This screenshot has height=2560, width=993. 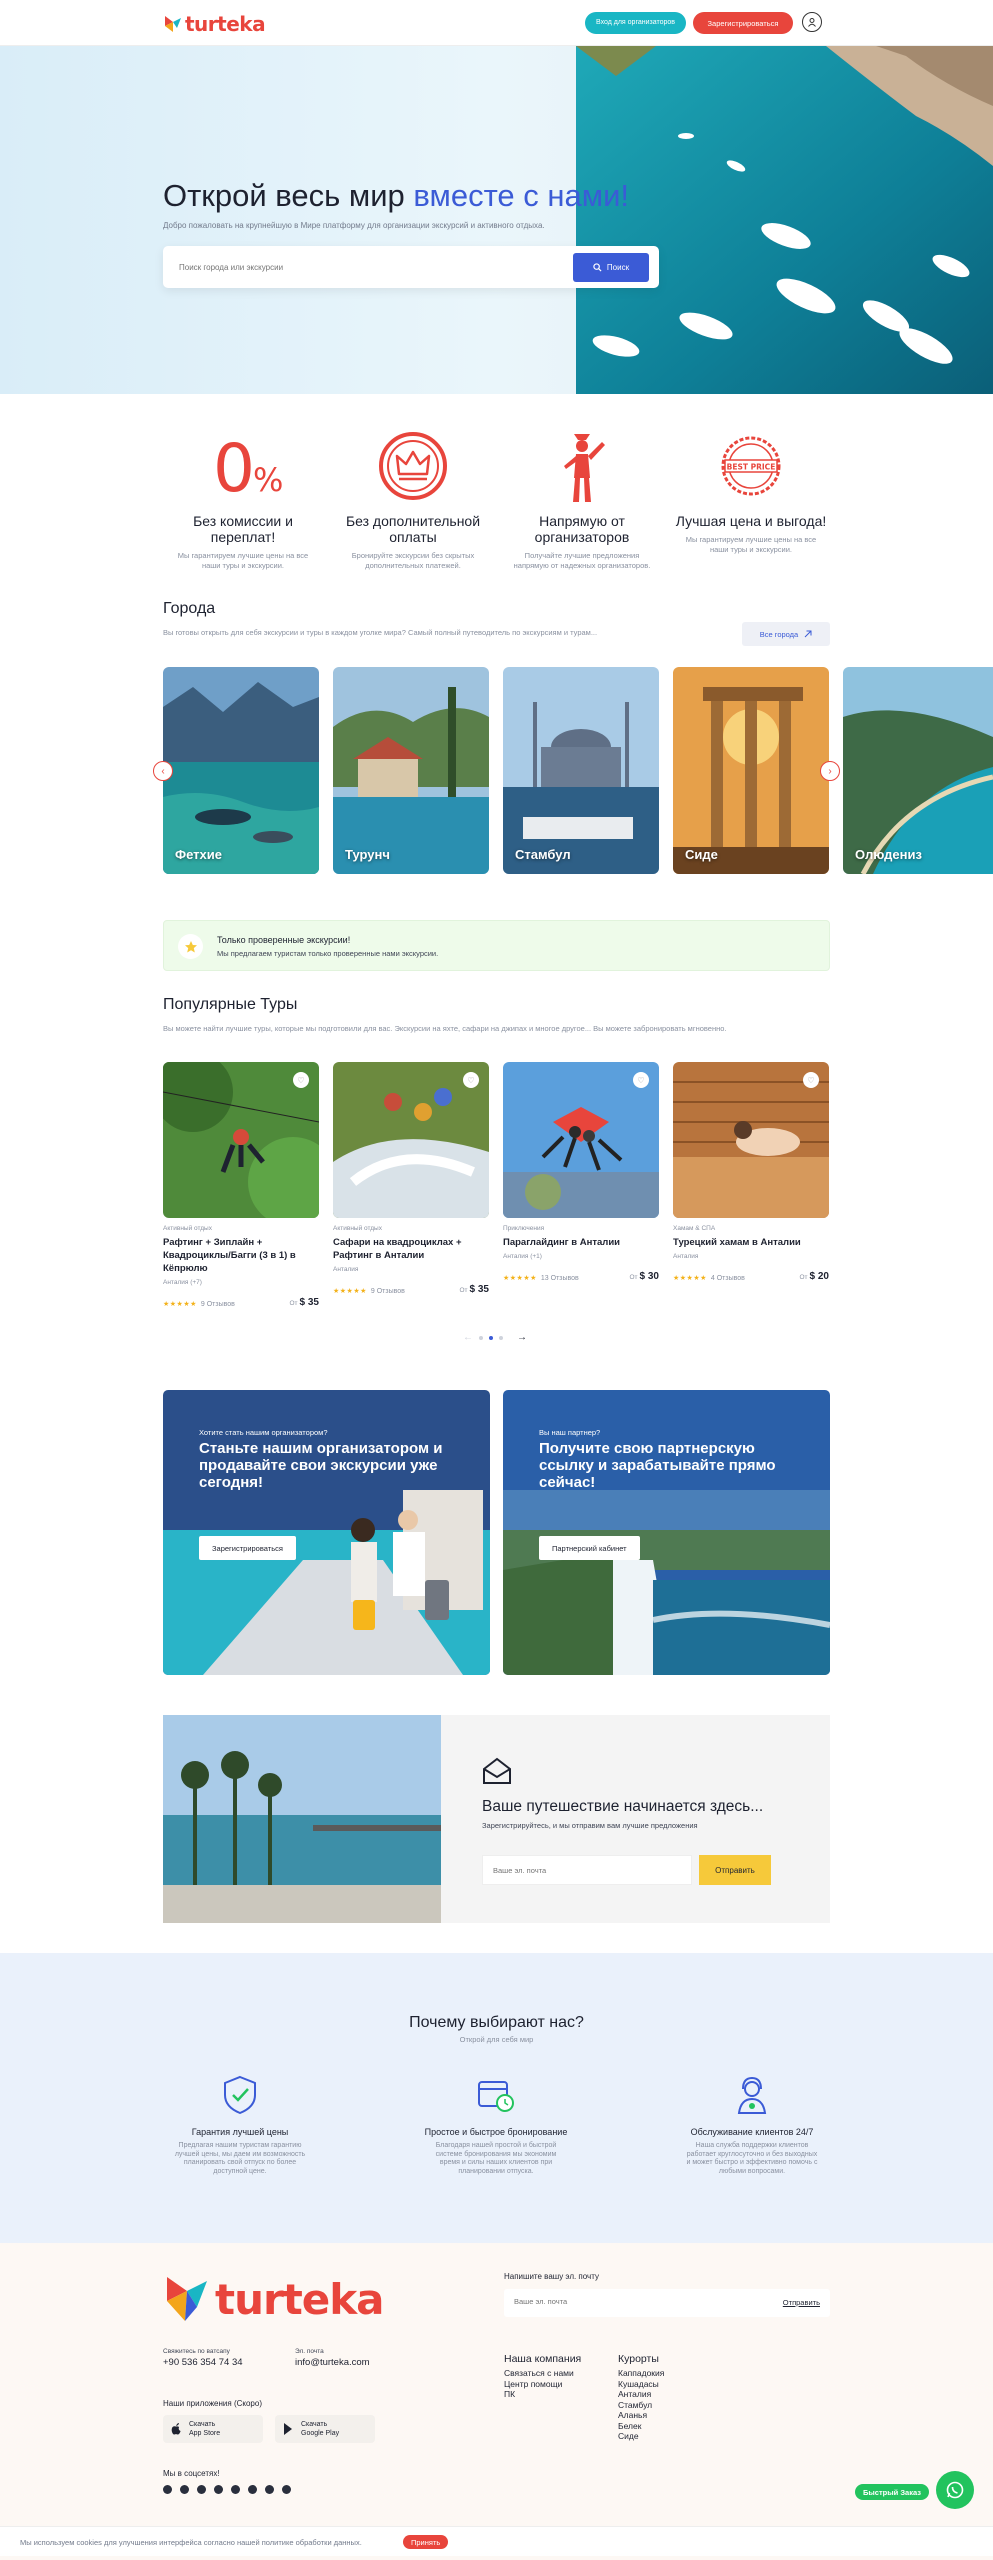 What do you see at coordinates (367, 854) in the screenshot?
I see `city-name: Турунч` at bounding box center [367, 854].